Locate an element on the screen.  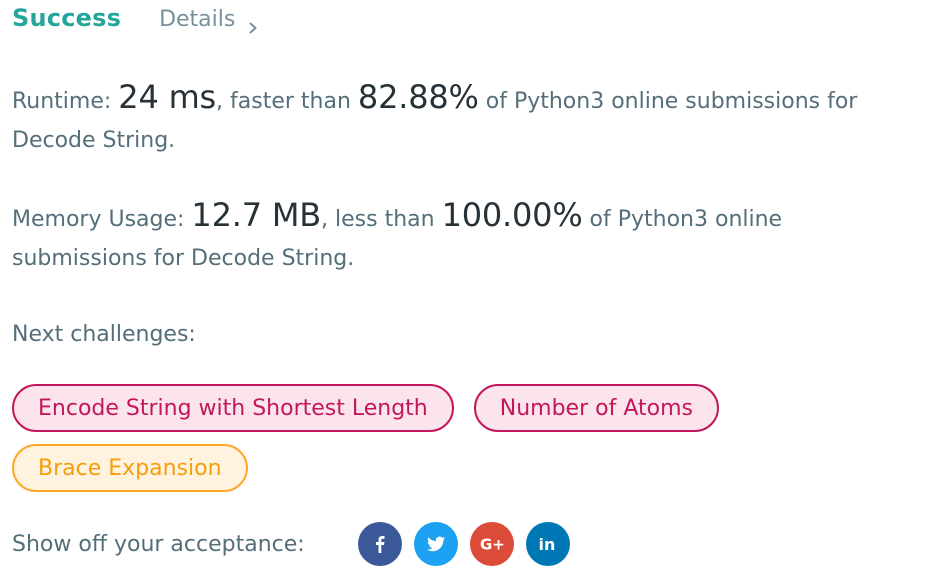
next-challenges-label: Next challenges: is located at coordinates (104, 334).